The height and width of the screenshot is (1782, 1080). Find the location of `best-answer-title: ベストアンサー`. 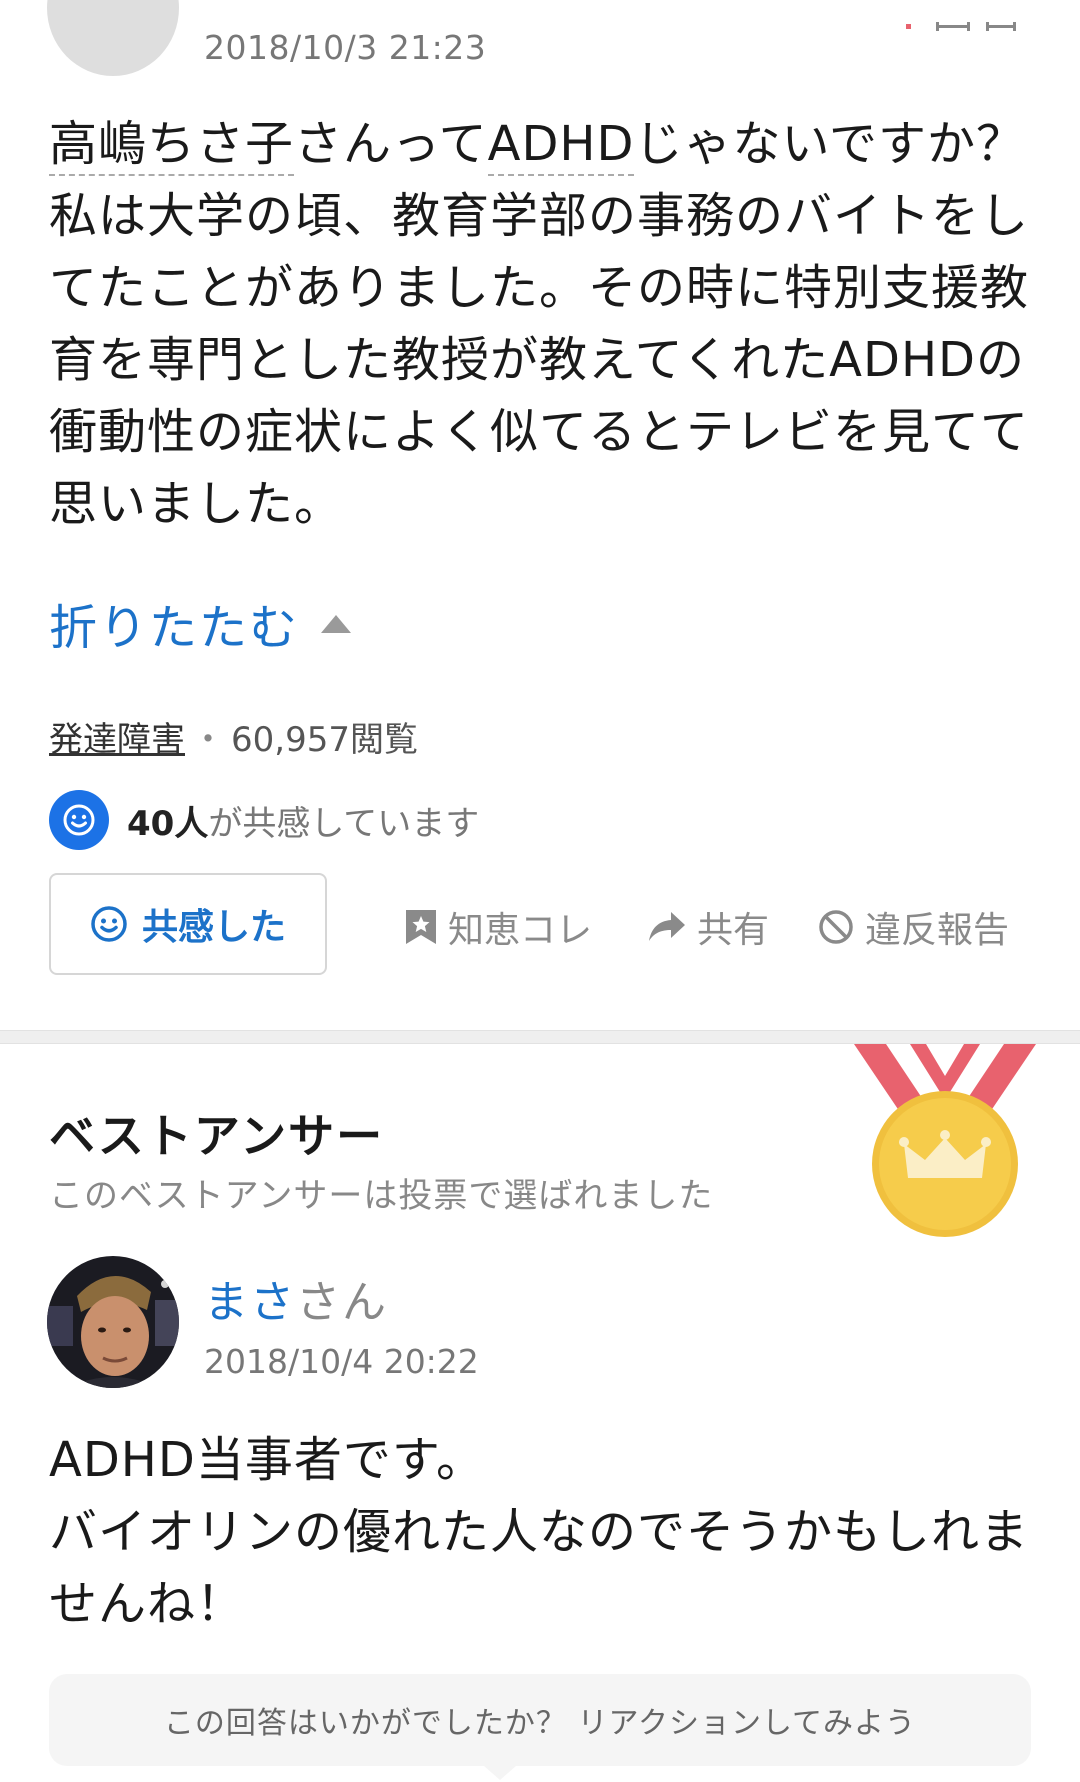

best-answer-title: ベストアンサー is located at coordinates (217, 1136).